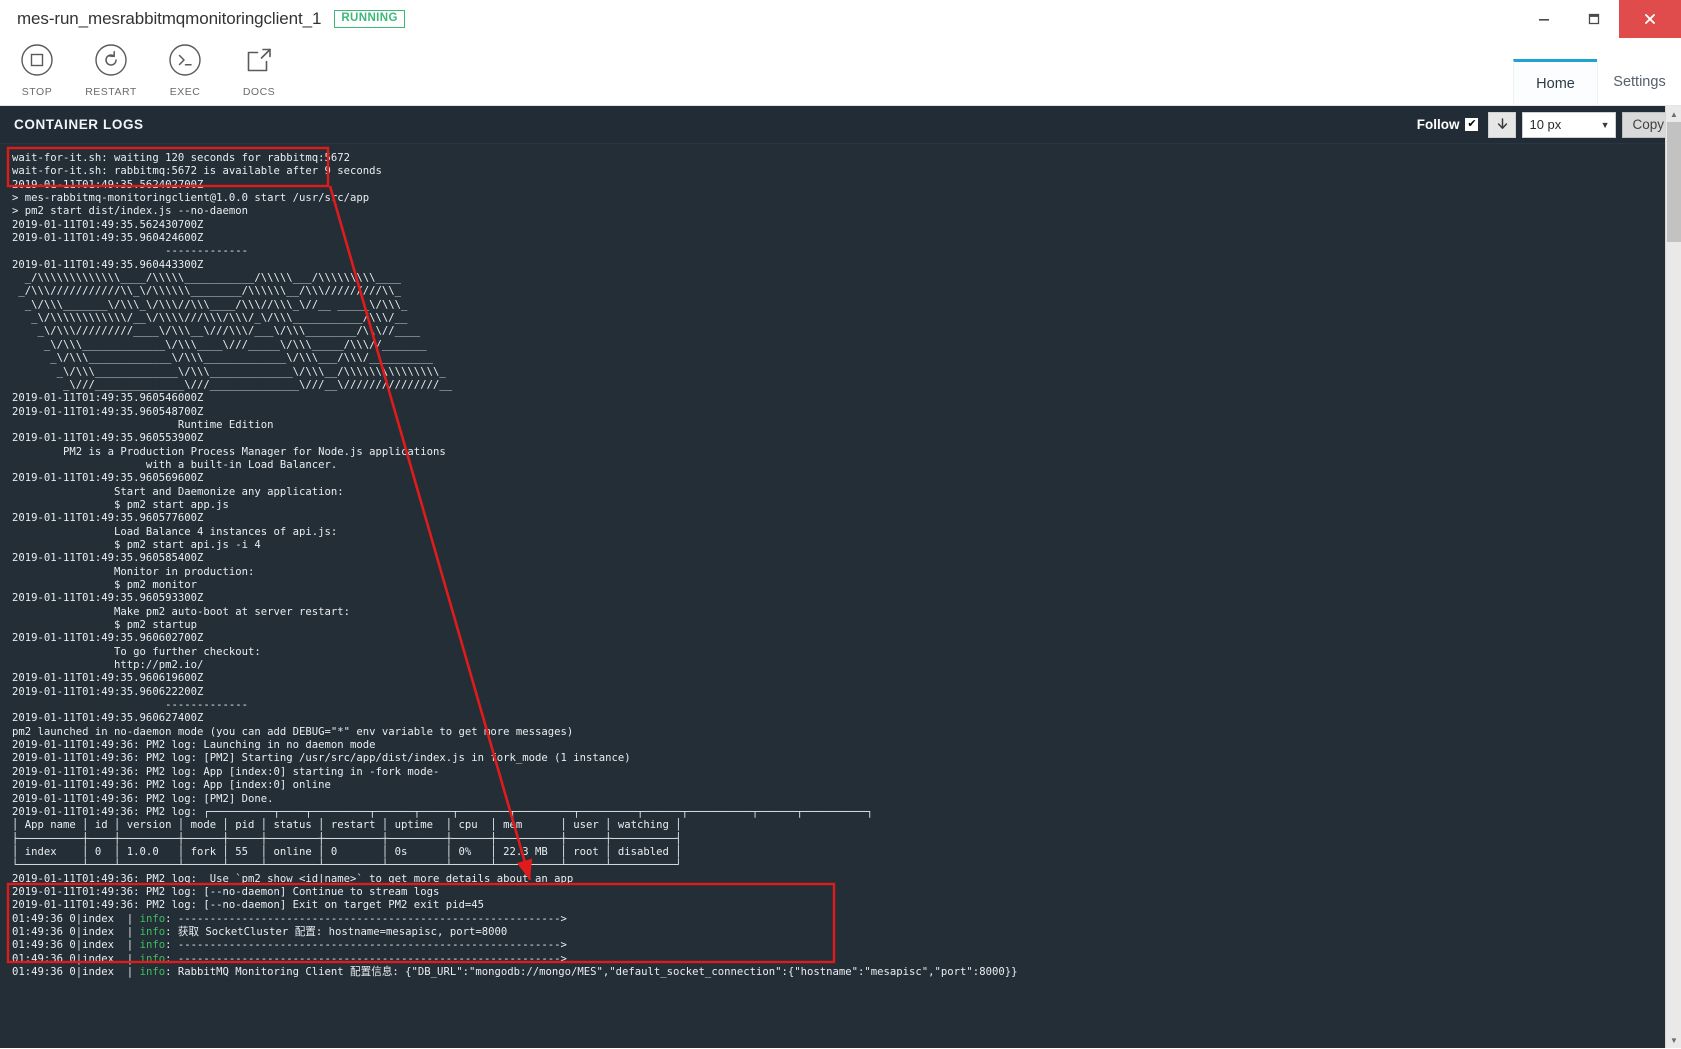 This screenshot has width=1681, height=1049. I want to click on tab-settings-label: Settings, so click(1639, 82).